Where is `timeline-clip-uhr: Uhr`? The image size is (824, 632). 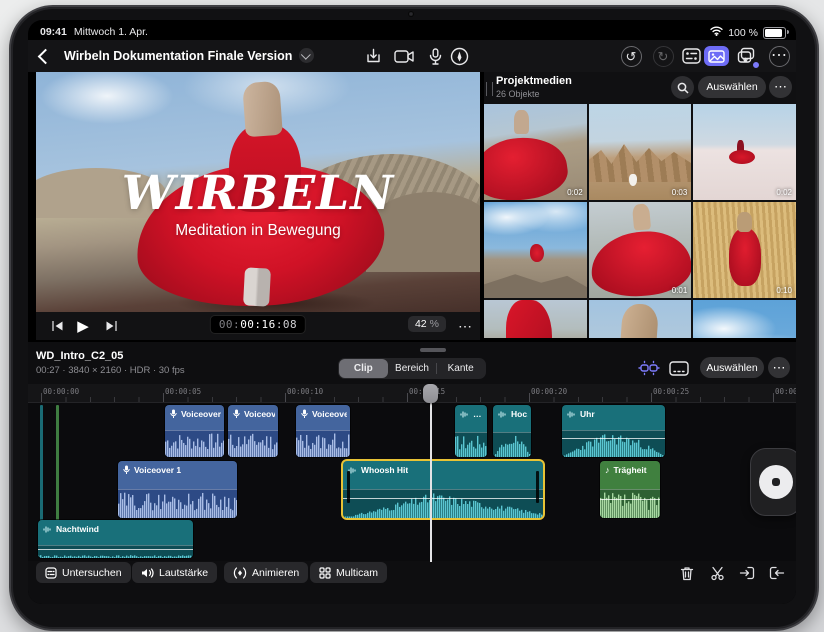 timeline-clip-uhr: Uhr is located at coordinates (613, 431).